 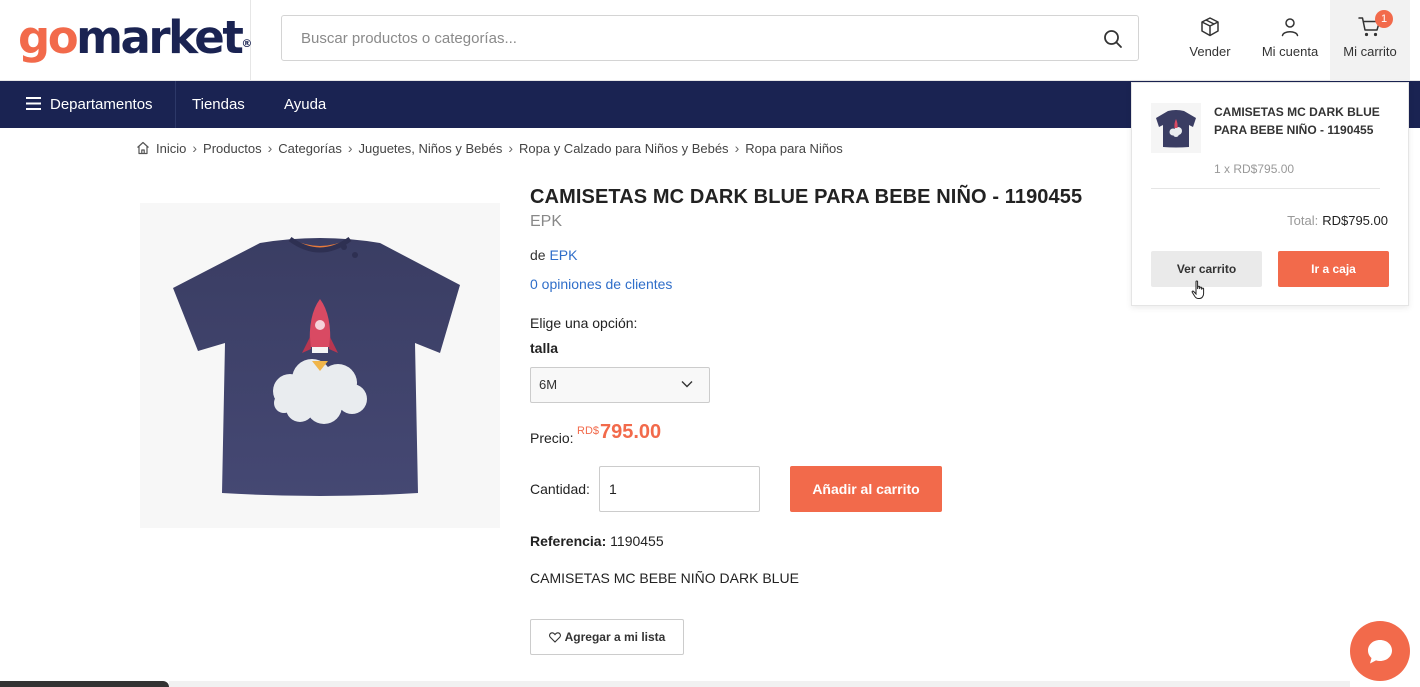 I want to click on checkout-button: Ir a caja, so click(x=1333, y=269).